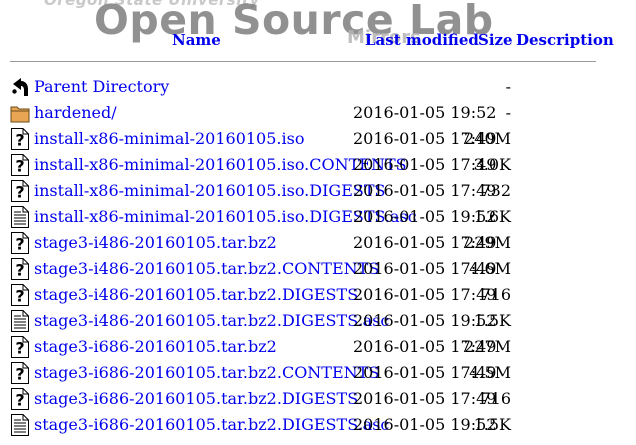 This screenshot has width=636, height=445. I want to click on sort-by-description-link: Description, so click(565, 40).